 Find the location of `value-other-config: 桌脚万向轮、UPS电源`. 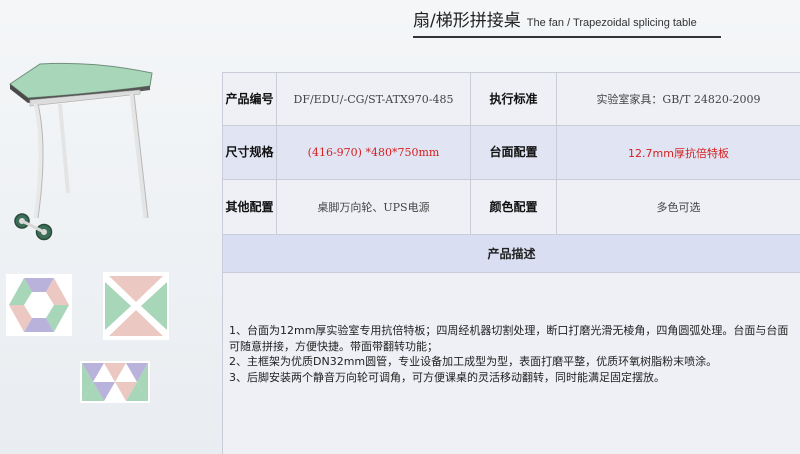

value-other-config: 桌脚万向轮、UPS电源 is located at coordinates (374, 207).